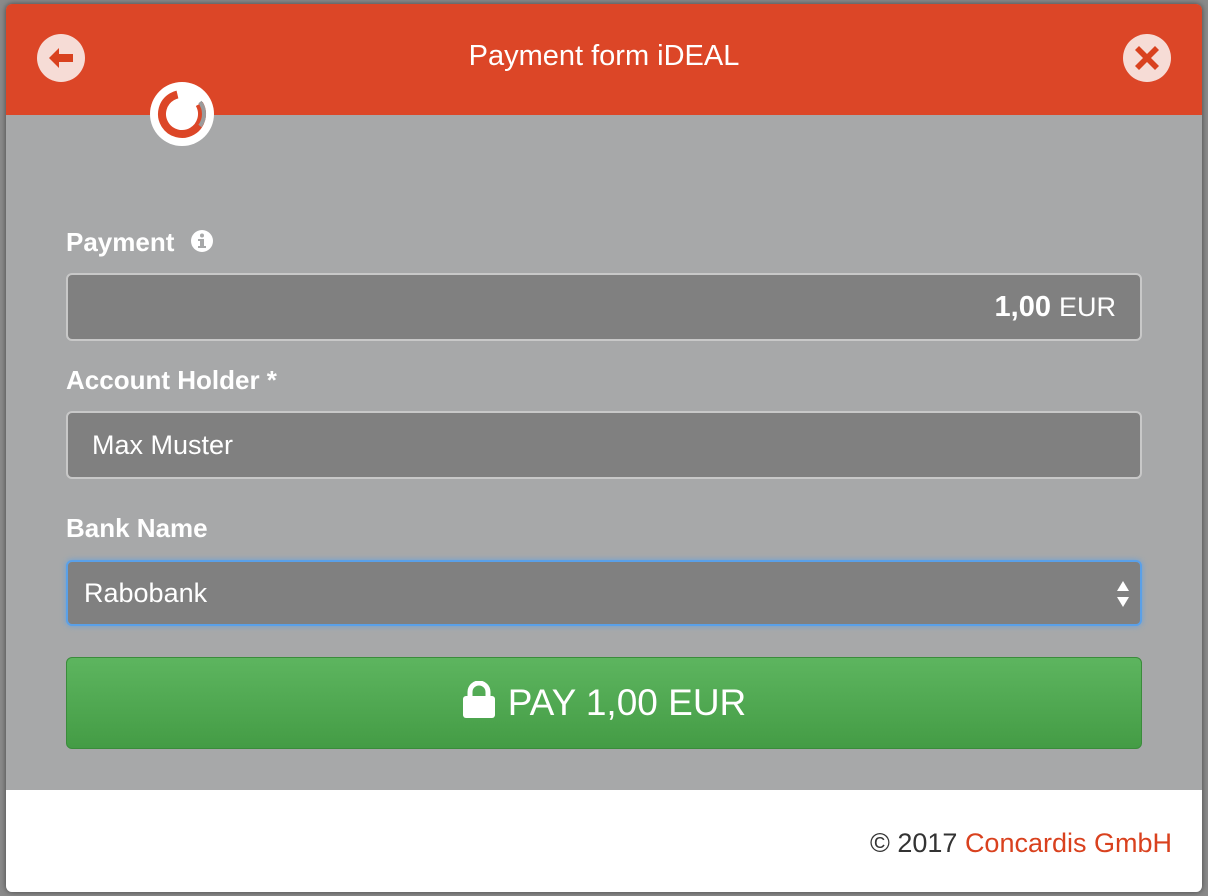 The width and height of the screenshot is (1208, 896). Describe the element at coordinates (604, 593) in the screenshot. I see `bank-name-select: Rabobank` at that location.